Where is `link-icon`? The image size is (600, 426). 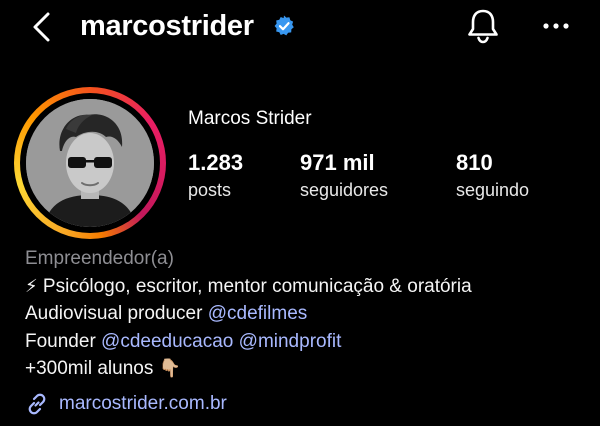 link-icon is located at coordinates (37, 404).